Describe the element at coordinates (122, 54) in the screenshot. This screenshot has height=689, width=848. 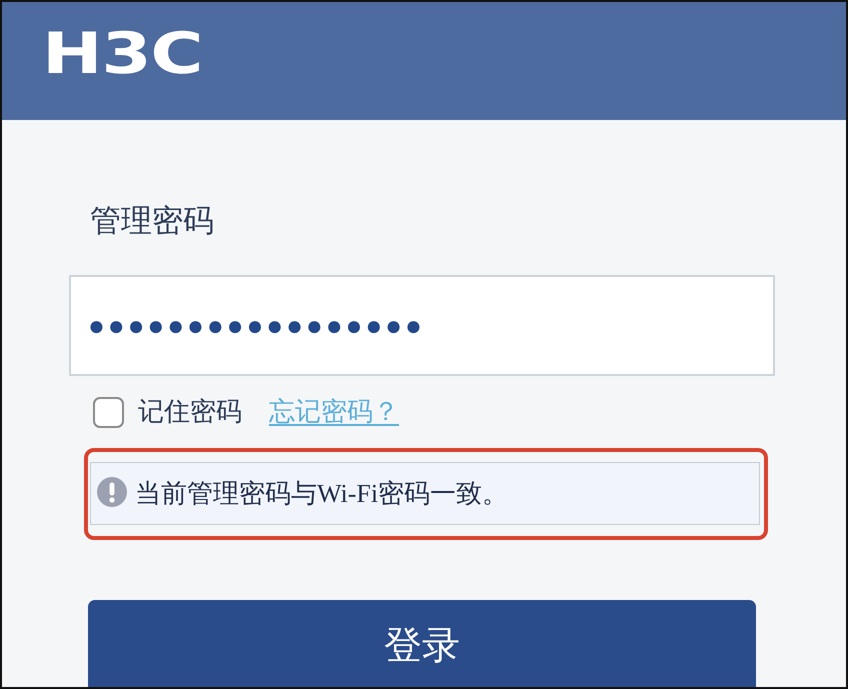
I see `logo: H3C` at that location.